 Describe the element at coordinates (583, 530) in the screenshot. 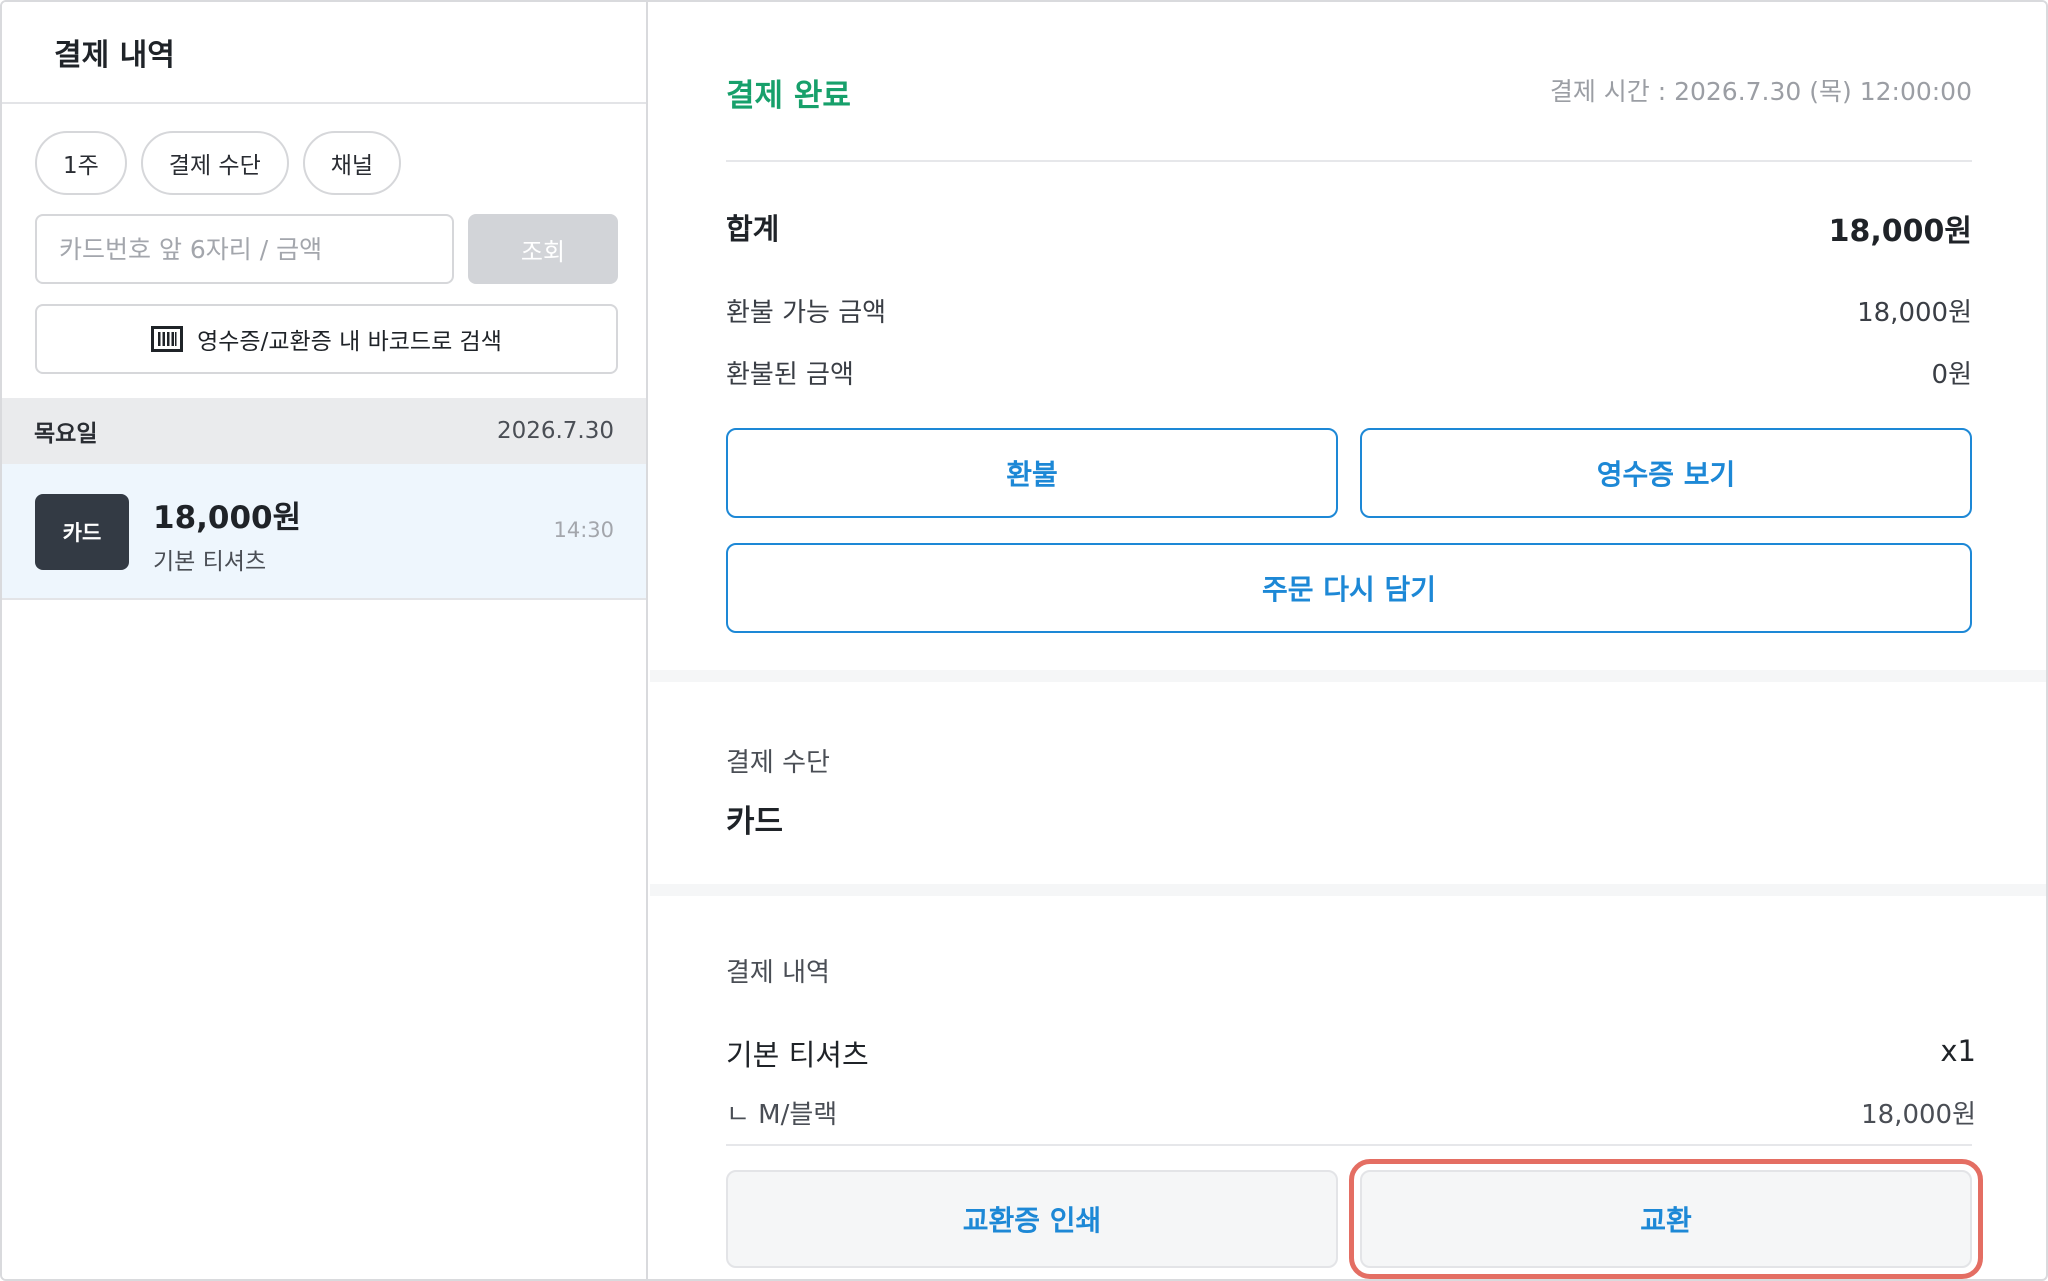

I see `payment-time: 14:30` at that location.